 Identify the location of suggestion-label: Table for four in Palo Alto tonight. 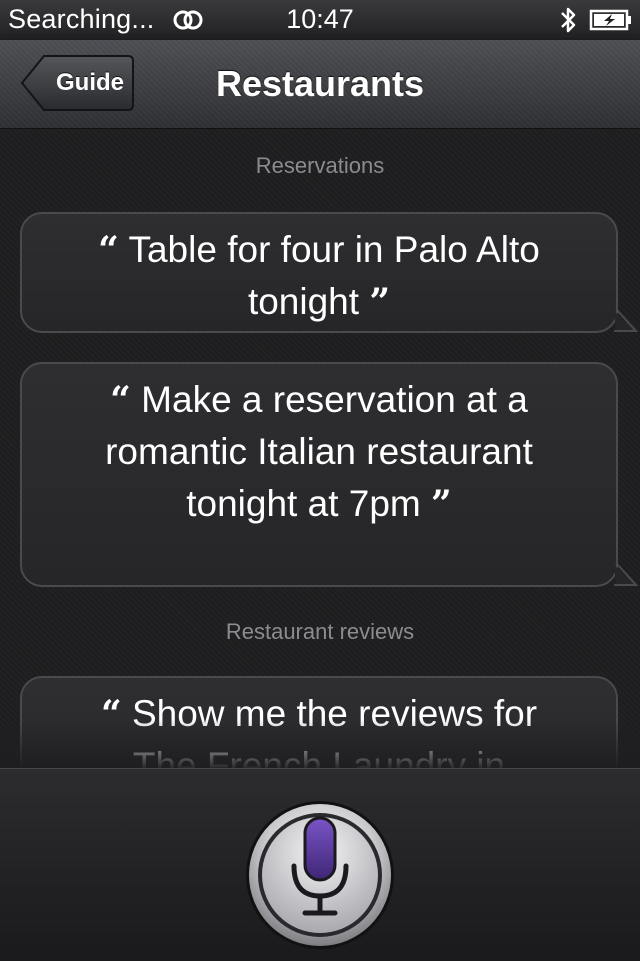
(334, 275).